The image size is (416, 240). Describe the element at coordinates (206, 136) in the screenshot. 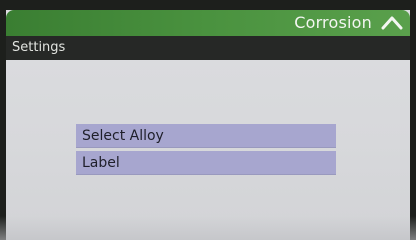

I see `menu-item-select-alloy: Select Alloy` at that location.